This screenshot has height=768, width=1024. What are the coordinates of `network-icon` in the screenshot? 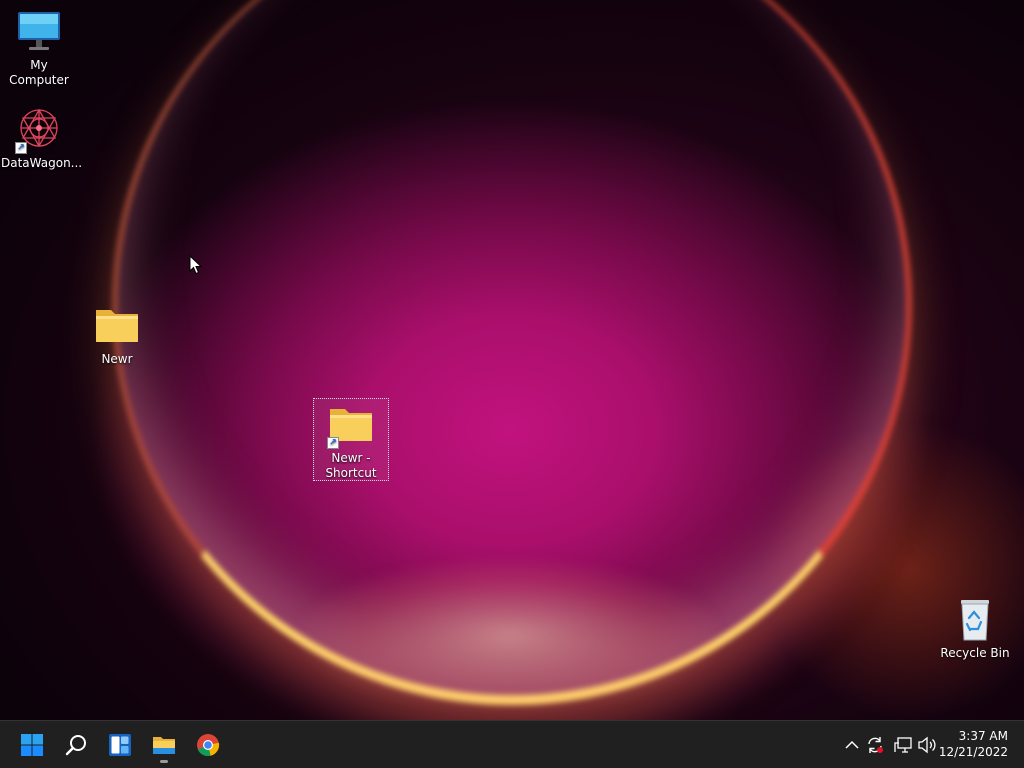 It's located at (903, 745).